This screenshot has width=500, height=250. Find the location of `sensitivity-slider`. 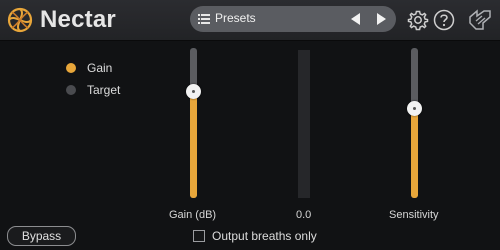

sensitivity-slider is located at coordinates (415, 124).